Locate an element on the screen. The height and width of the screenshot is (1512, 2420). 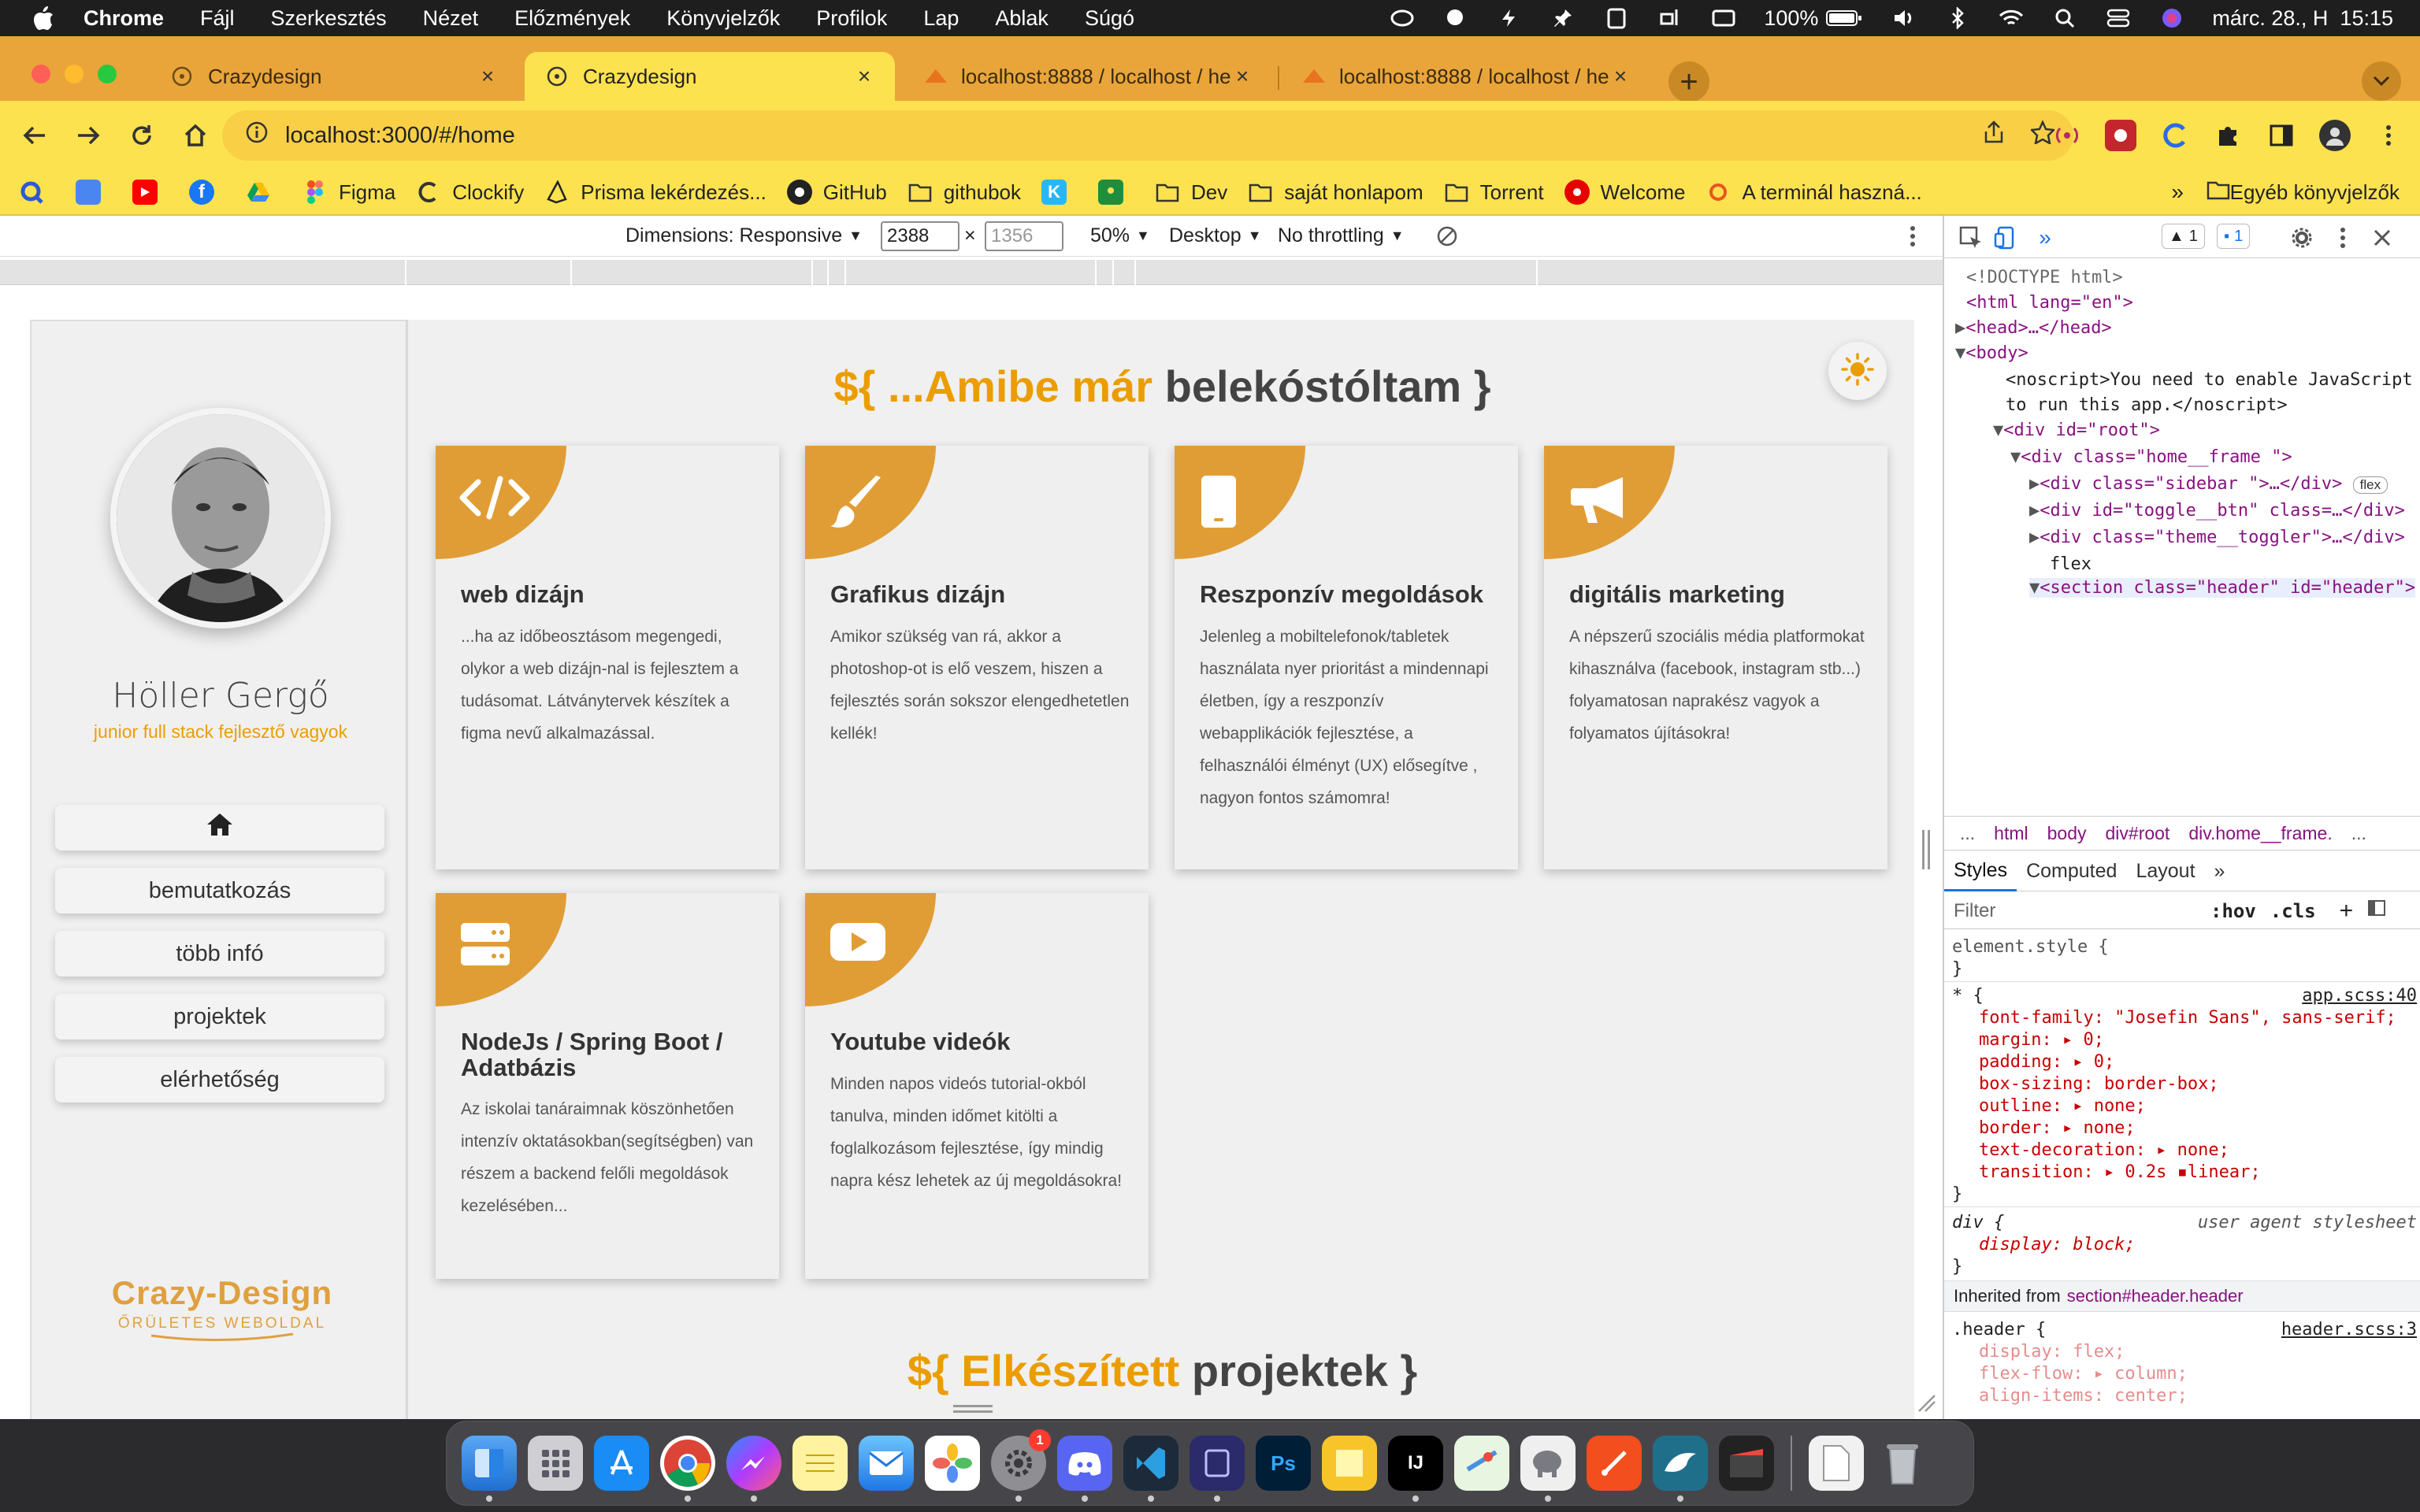
tab-crazydesign-1: Crazydesign × is located at coordinates (334, 76).